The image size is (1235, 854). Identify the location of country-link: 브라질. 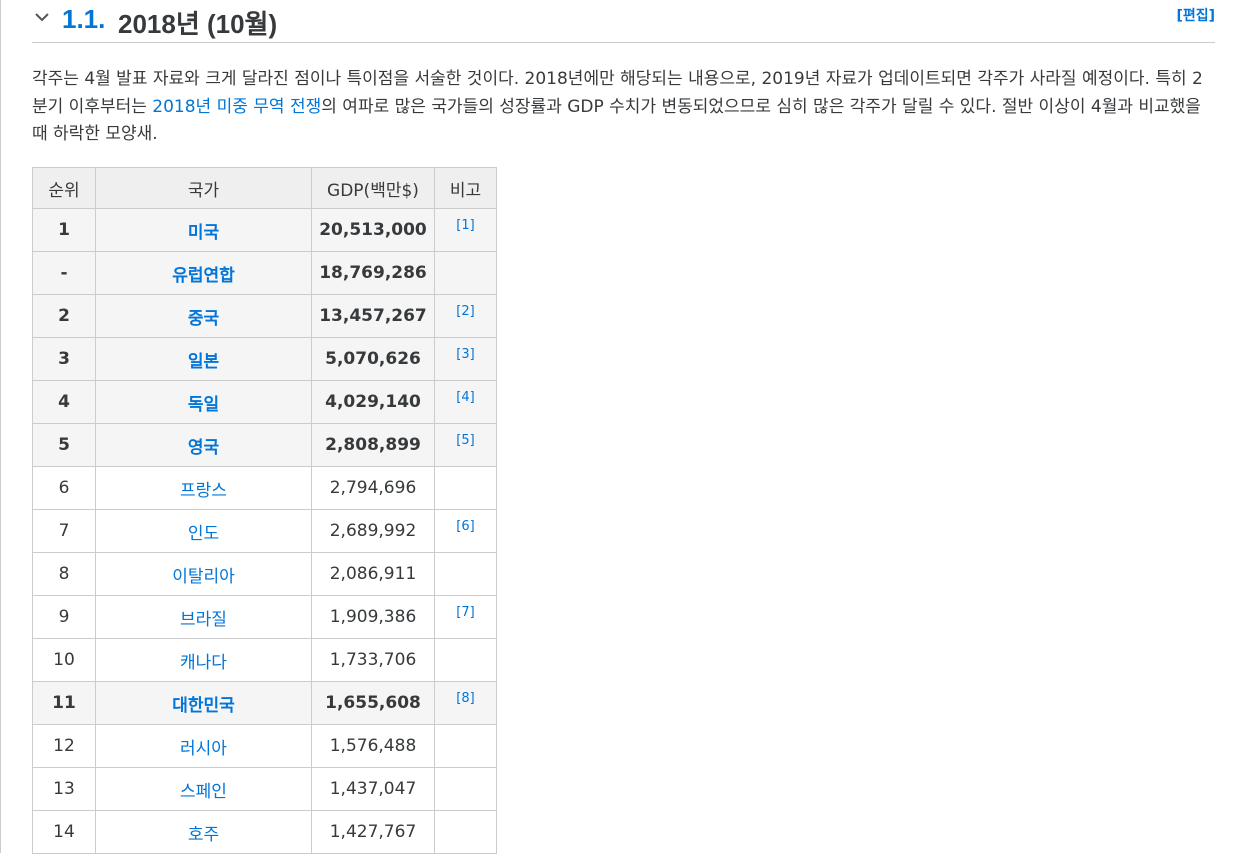
(203, 620).